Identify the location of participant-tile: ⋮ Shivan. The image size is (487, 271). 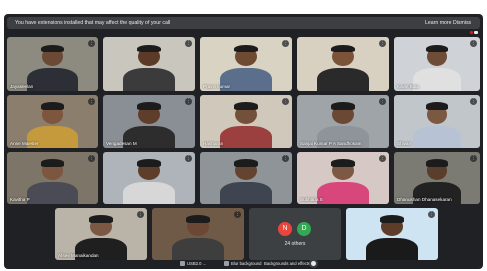
(437, 121).